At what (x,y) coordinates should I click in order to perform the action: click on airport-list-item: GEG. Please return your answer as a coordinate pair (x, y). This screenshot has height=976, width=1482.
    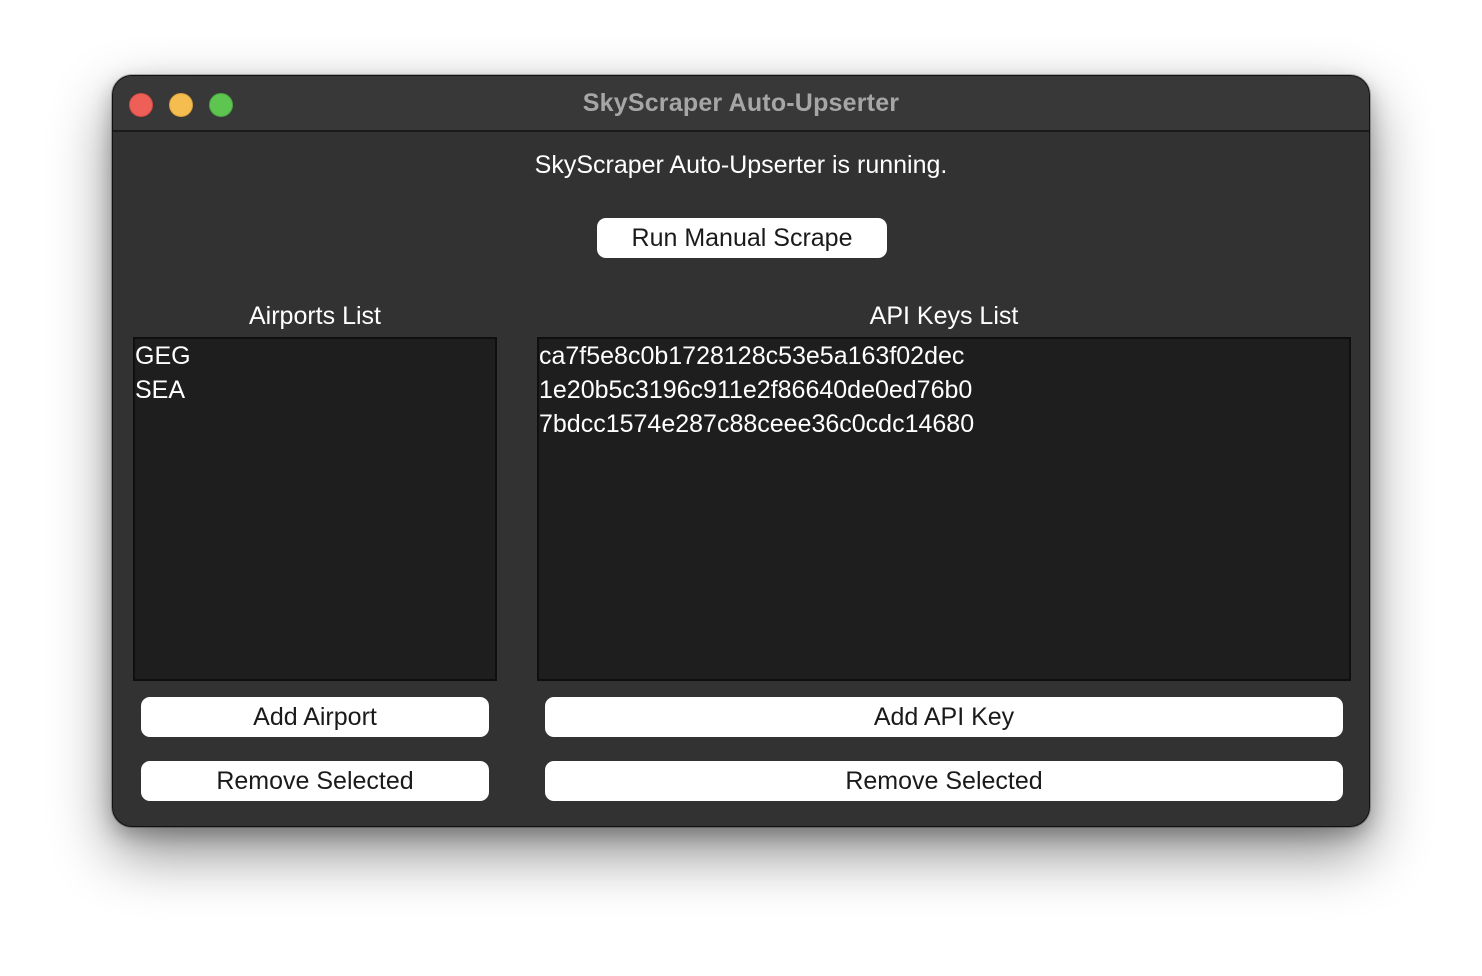
    Looking at the image, I should click on (315, 356).